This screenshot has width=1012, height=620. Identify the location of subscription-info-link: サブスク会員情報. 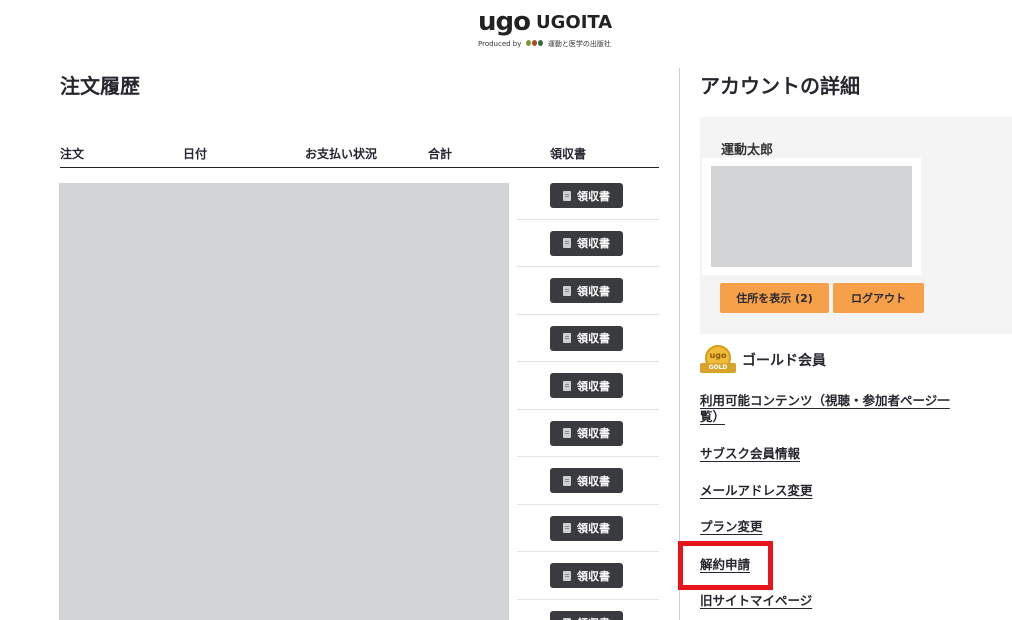
(750, 454).